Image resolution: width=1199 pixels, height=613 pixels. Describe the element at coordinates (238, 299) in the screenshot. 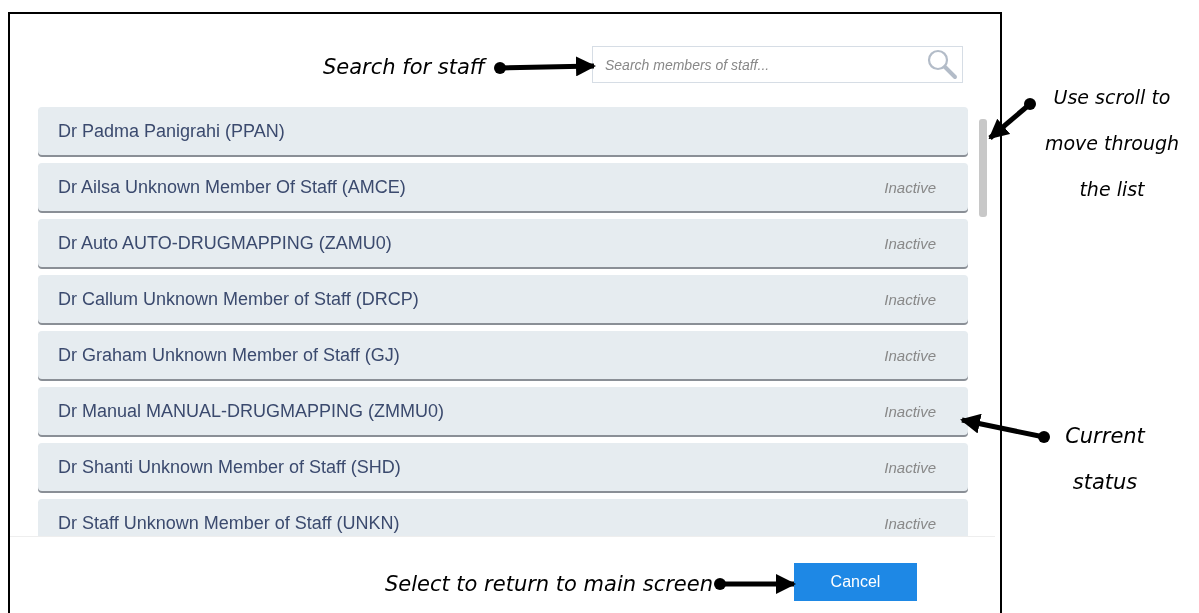

I see `staff-name: Dr Callum Unknown Member of Staff (DRCP)` at that location.